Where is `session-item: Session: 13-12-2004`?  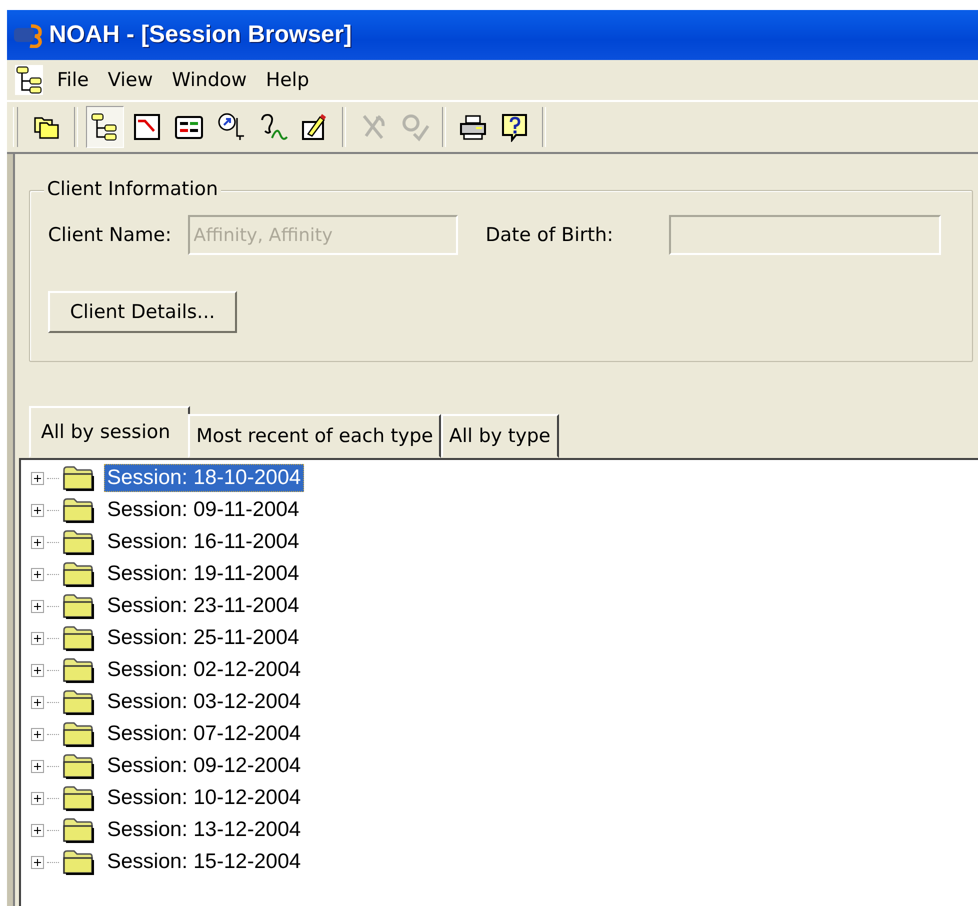 session-item: Session: 13-12-2004 is located at coordinates (204, 830).